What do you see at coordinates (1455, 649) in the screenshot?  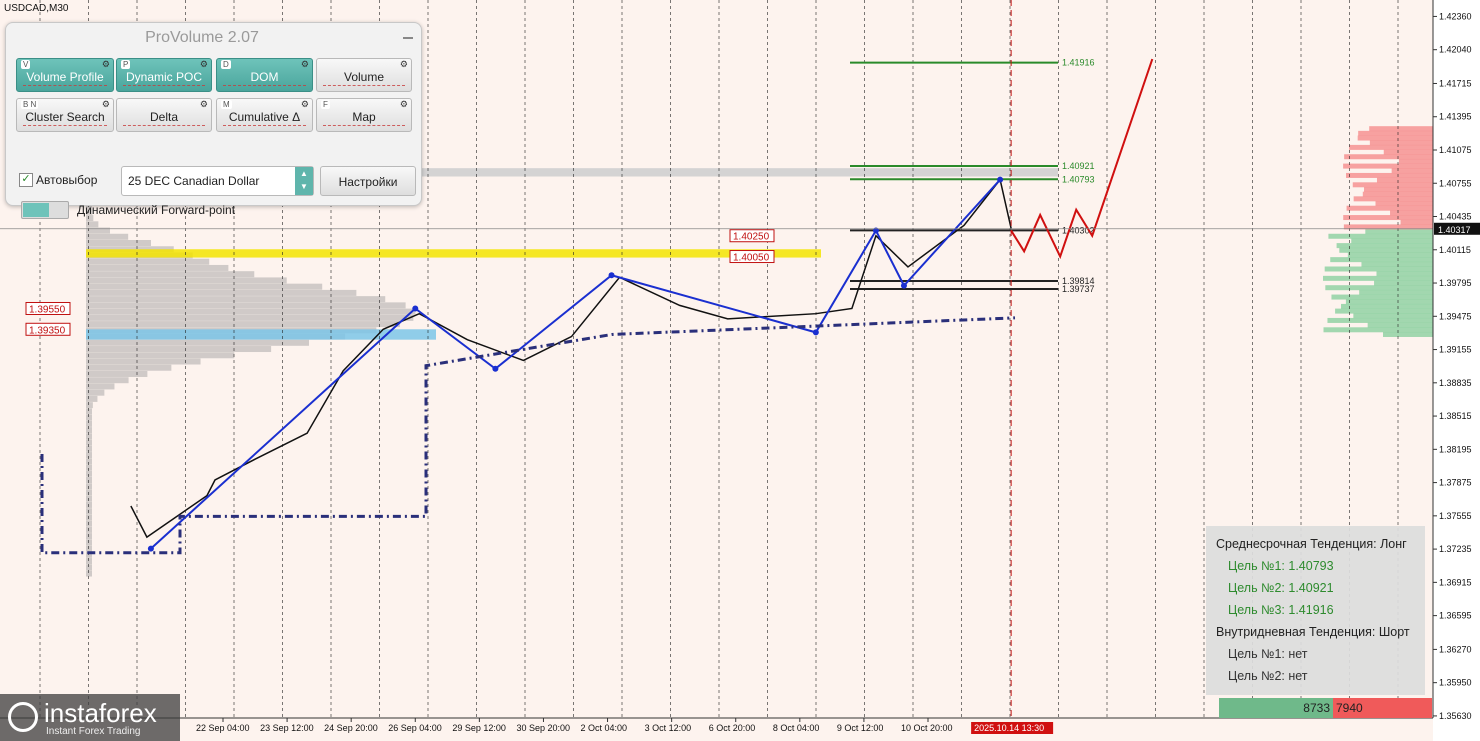 I see `y-tick-label: 1.36270` at bounding box center [1455, 649].